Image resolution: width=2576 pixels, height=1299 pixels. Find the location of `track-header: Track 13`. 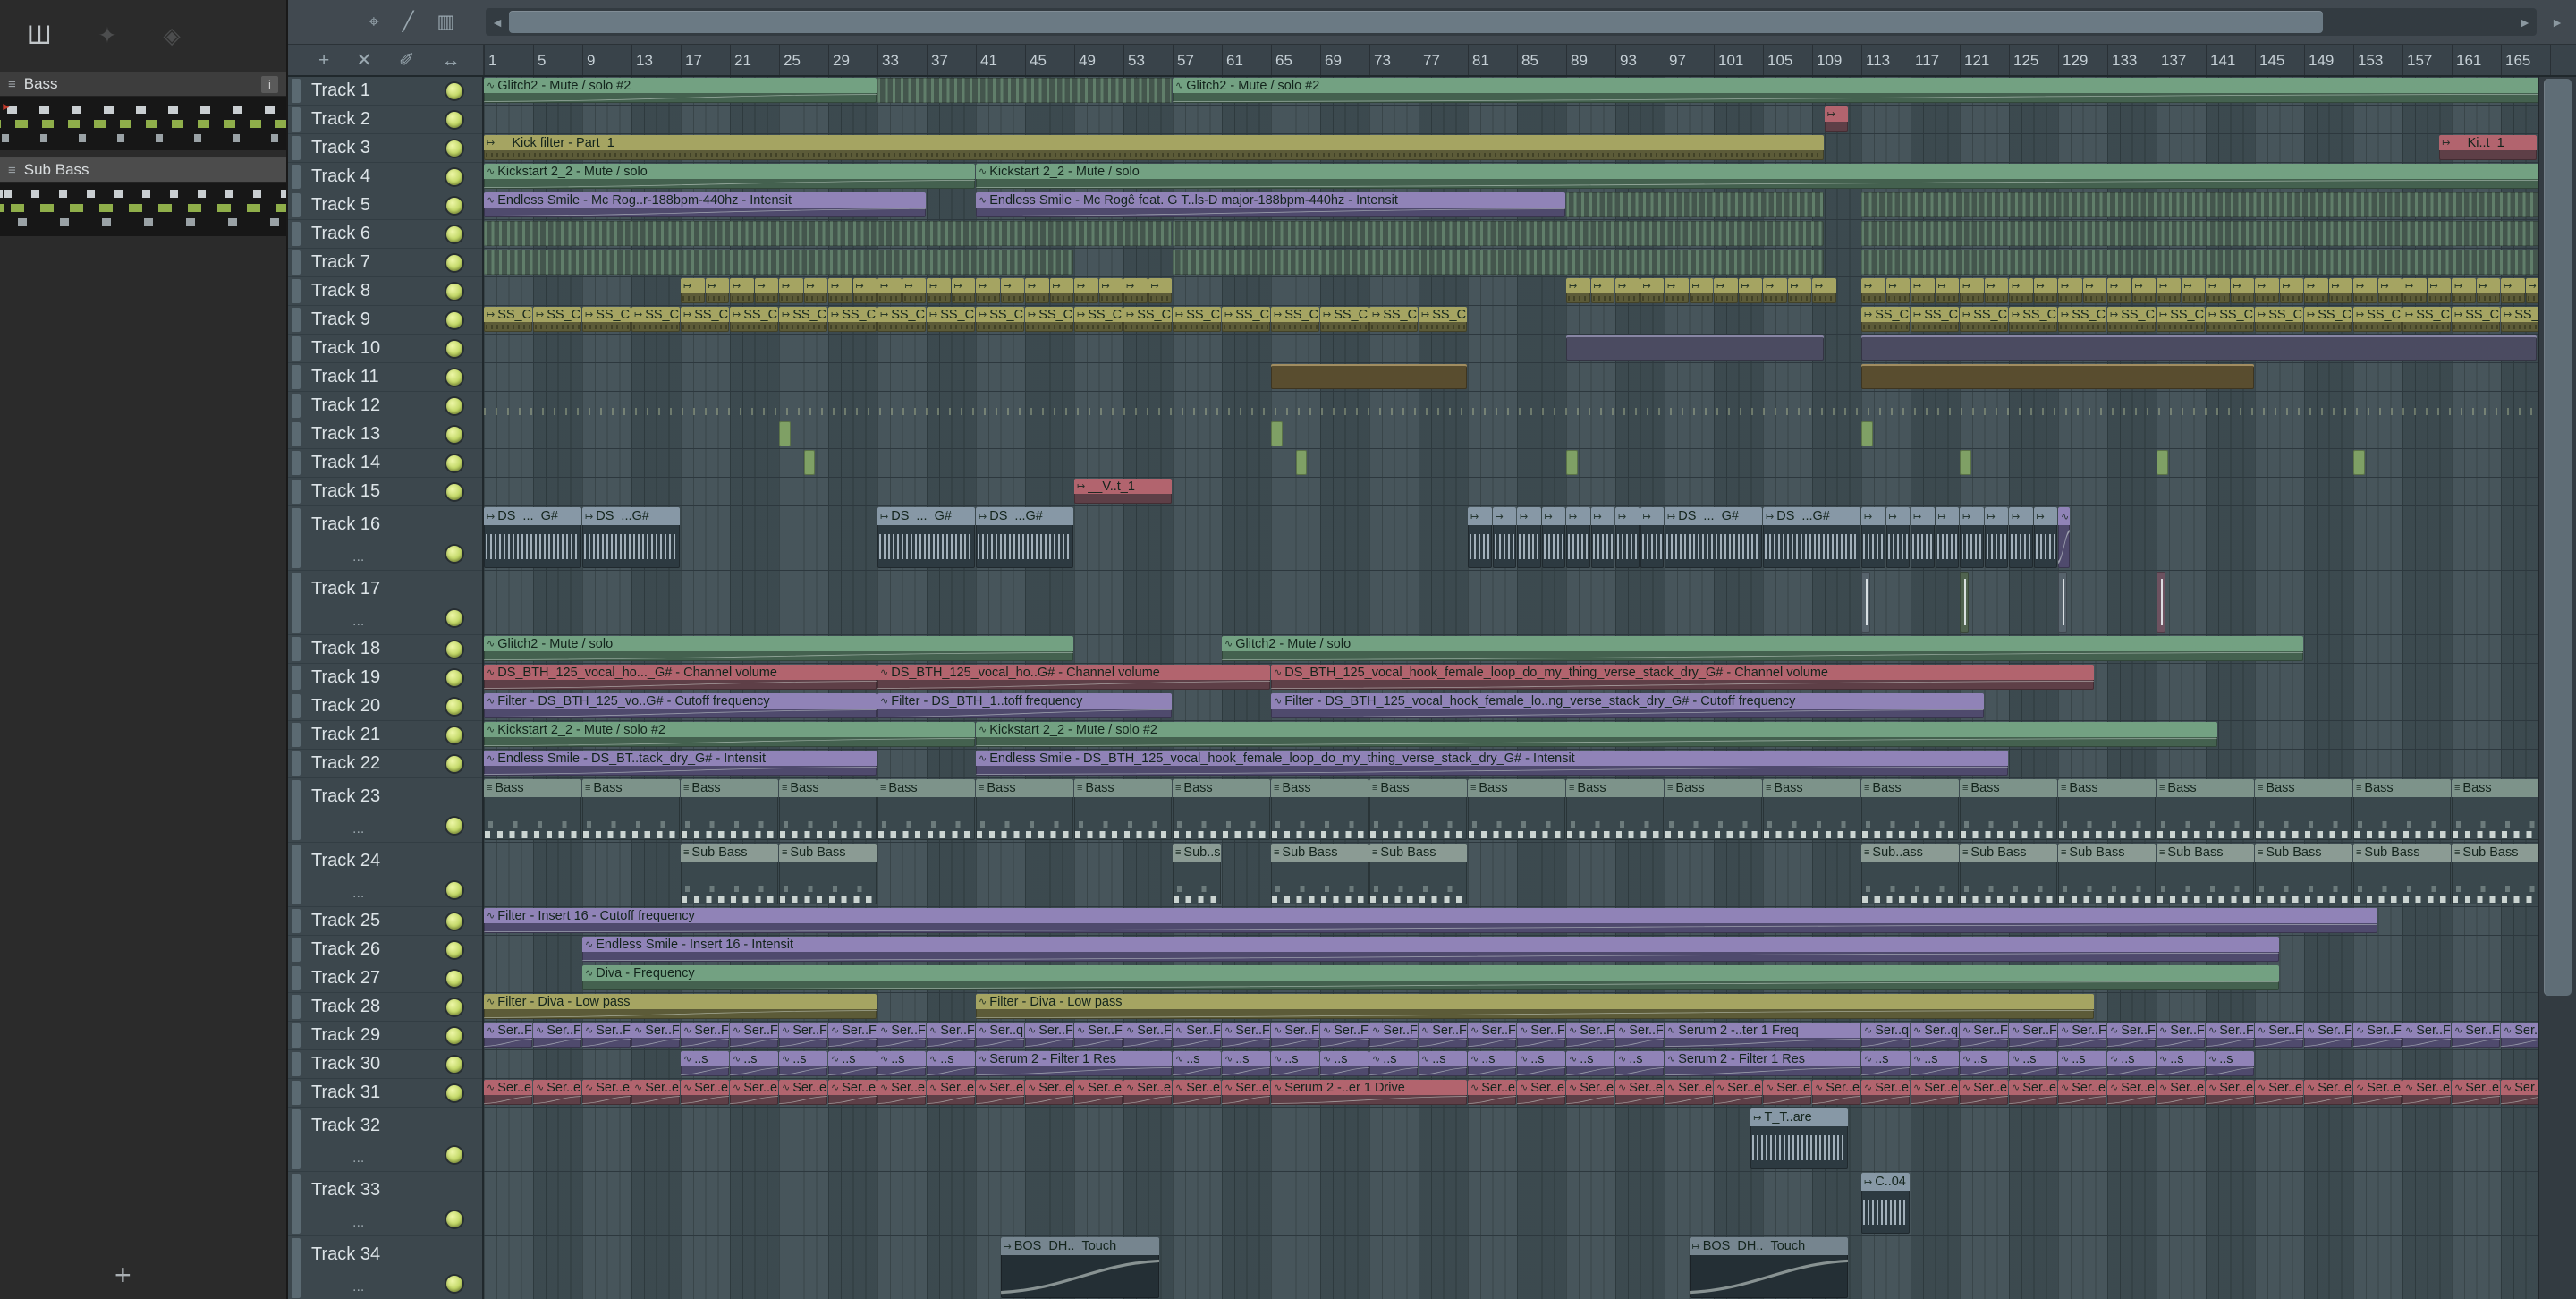

track-header: Track 13 is located at coordinates (385, 434).